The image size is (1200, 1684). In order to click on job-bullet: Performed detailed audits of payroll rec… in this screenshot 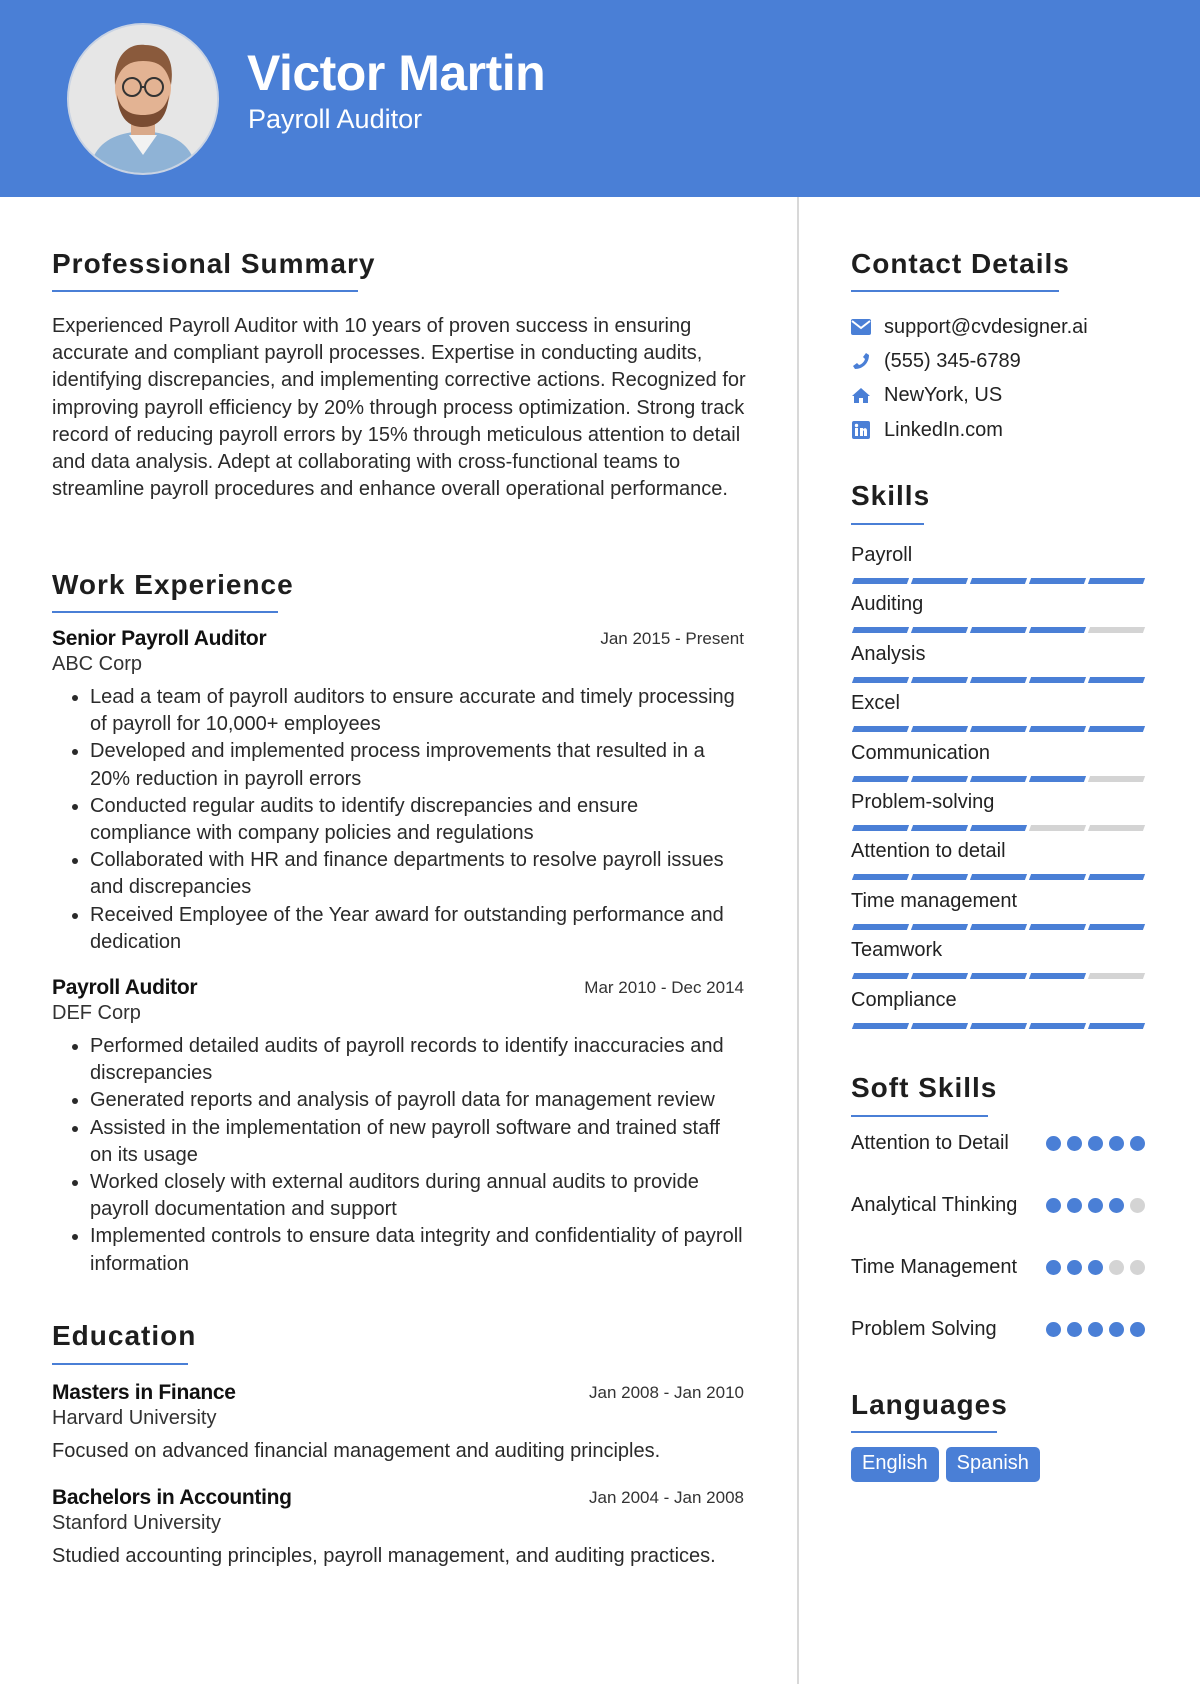, I will do `click(417, 1060)`.